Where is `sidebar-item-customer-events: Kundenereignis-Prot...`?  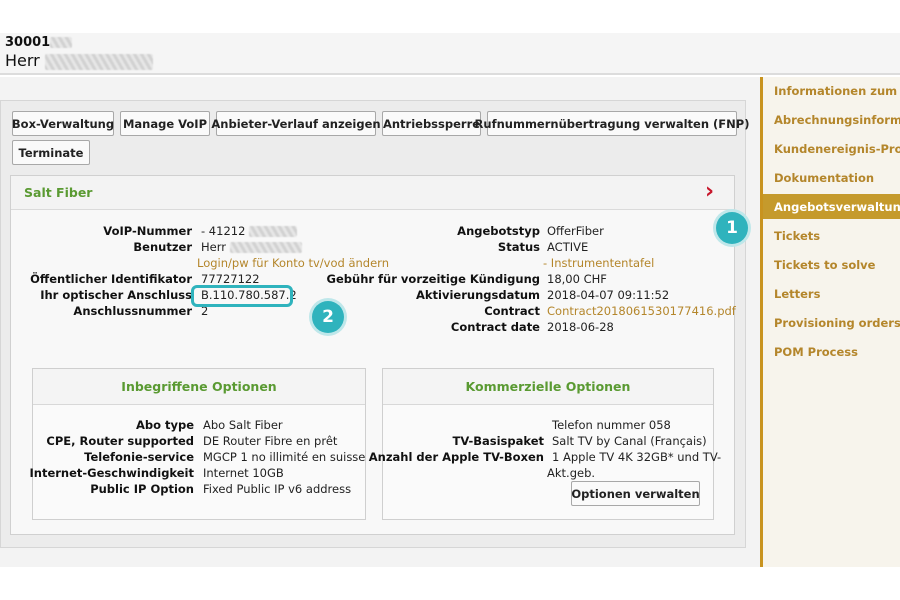 sidebar-item-customer-events: Kundenereignis-Prot... is located at coordinates (837, 149).